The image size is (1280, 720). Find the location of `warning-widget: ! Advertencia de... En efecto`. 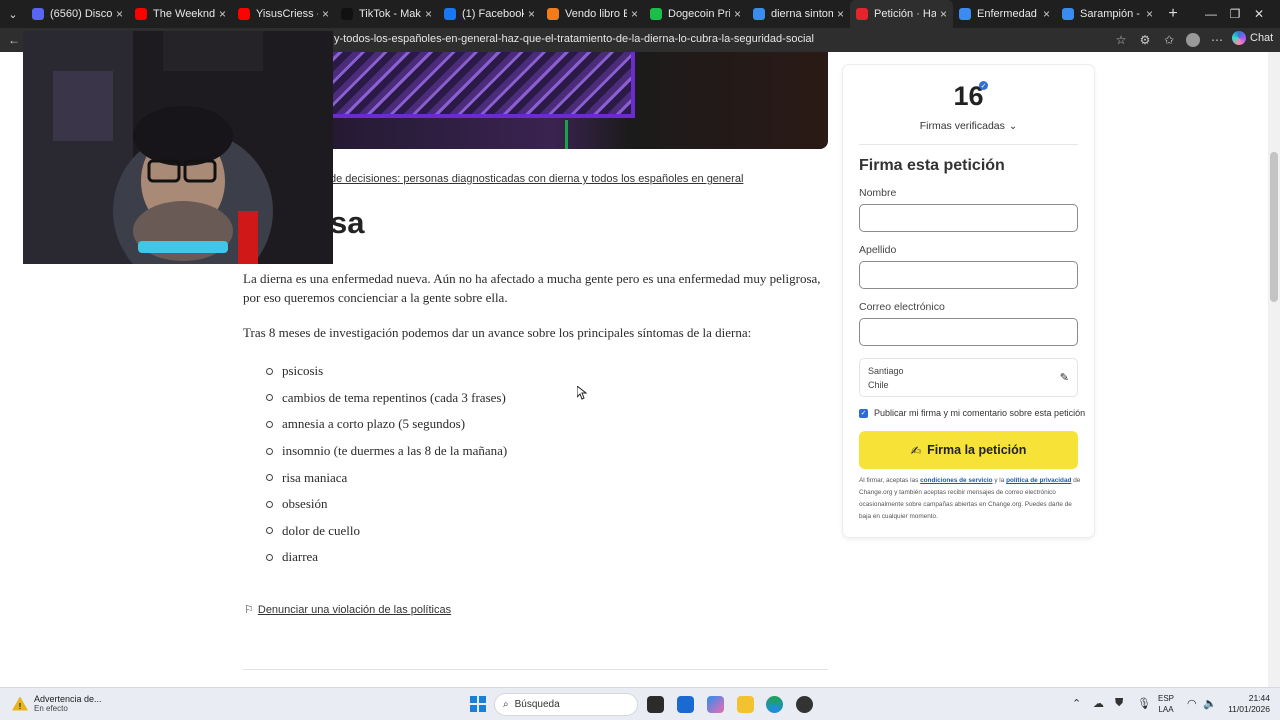

warning-widget: ! Advertencia de... En efecto is located at coordinates (57, 703).